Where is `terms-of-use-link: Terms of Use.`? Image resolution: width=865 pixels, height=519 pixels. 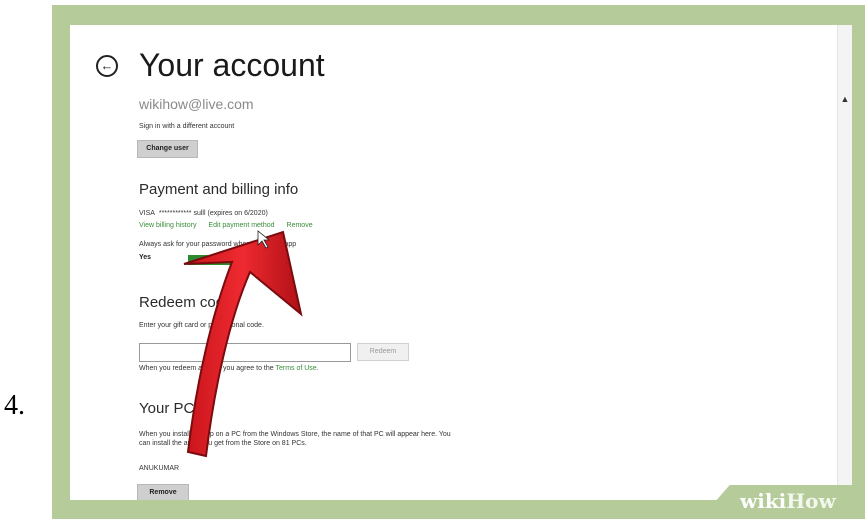
terms-of-use-link: Terms of Use. is located at coordinates (296, 368).